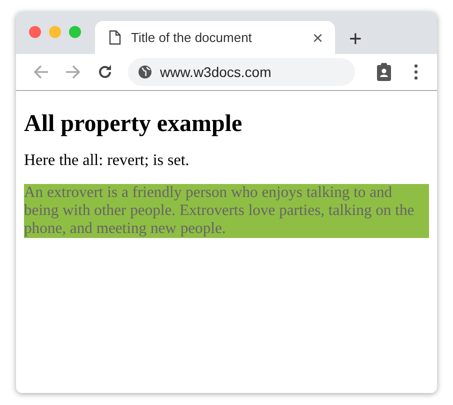 Image resolution: width=453 pixels, height=405 pixels. I want to click on address-bar: www.w3docs.com, so click(241, 72).